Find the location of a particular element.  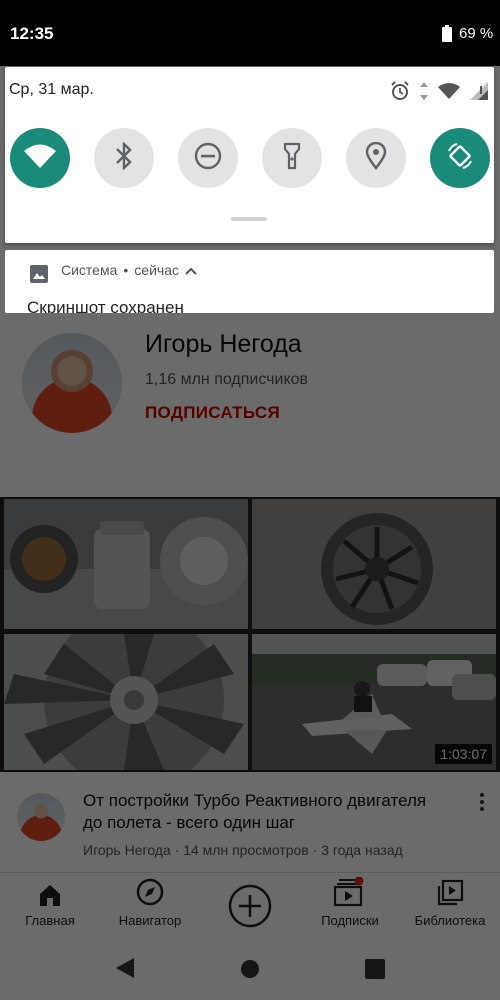

nav-home-label: Главная is located at coordinates (50, 920).